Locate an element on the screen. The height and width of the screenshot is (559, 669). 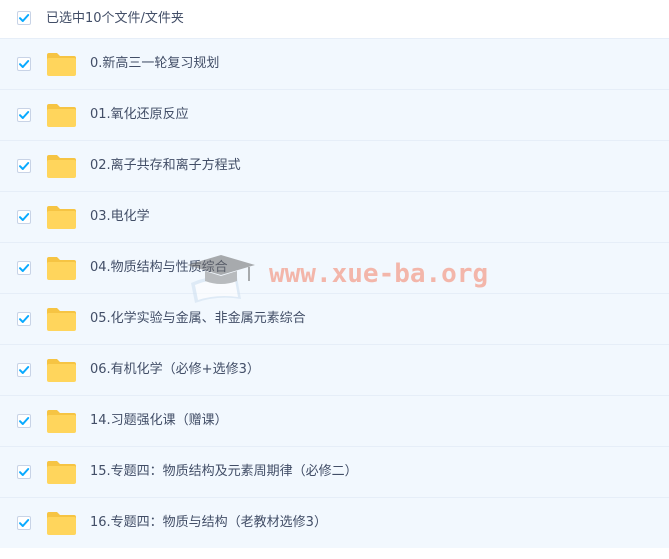
file-name: 03.电化学 is located at coordinates (120, 217).